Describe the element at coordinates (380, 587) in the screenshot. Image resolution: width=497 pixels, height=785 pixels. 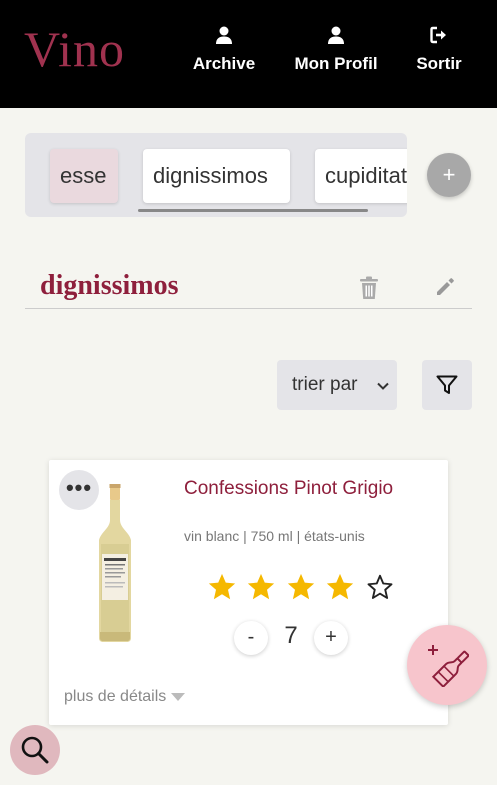
I see `star-empty-icon` at that location.